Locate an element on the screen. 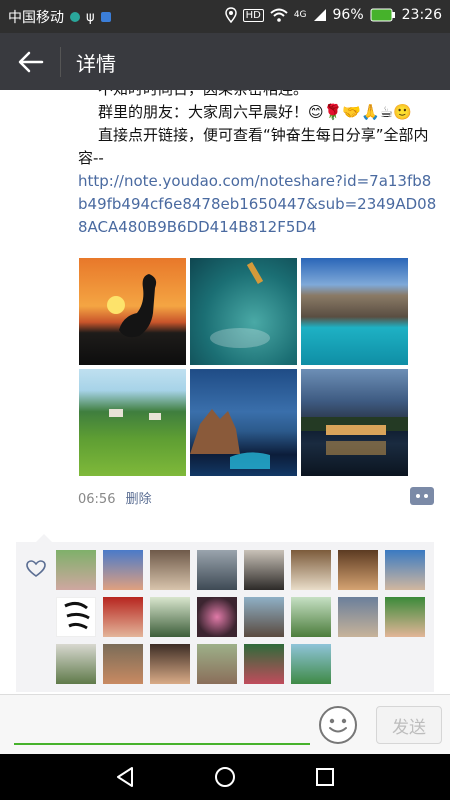 This screenshot has width=450, height=800. app-notify-icon is located at coordinates (105, 17).